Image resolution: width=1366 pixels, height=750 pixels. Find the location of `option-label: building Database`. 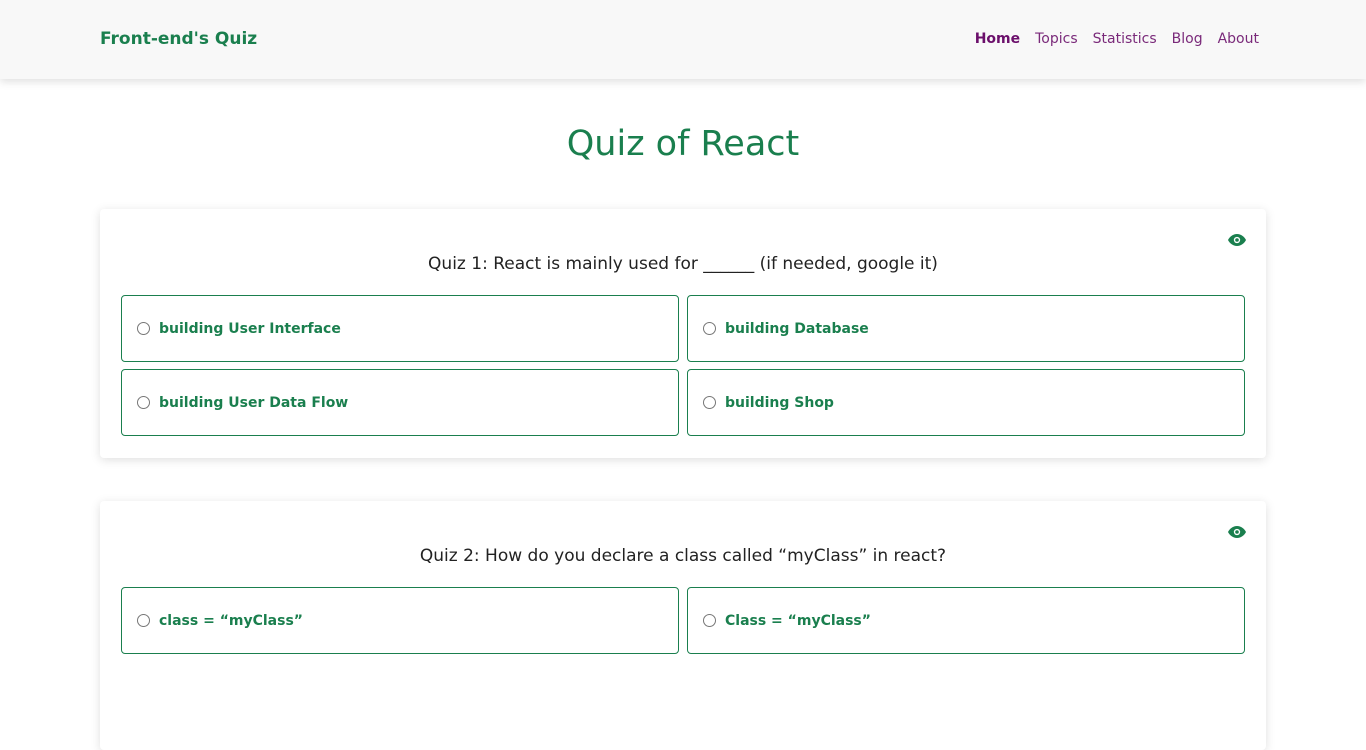

option-label: building Database is located at coordinates (797, 328).